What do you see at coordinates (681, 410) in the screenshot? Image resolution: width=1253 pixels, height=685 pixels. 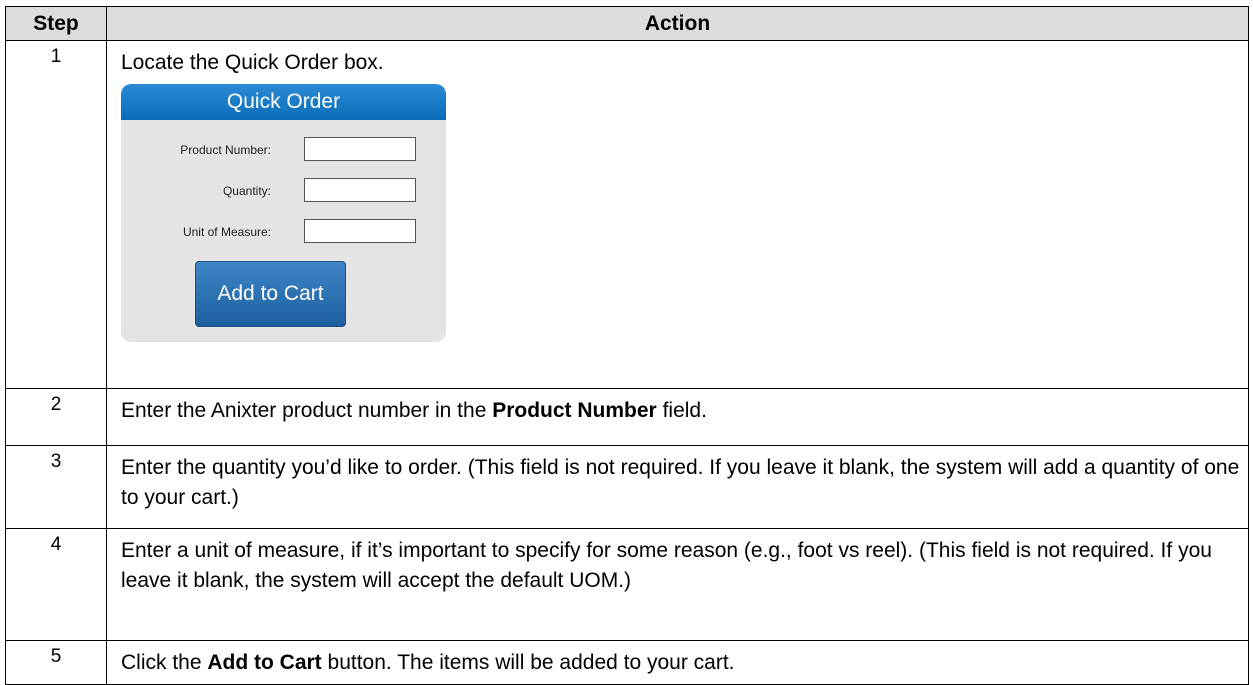 I see `step-text: field.` at bounding box center [681, 410].